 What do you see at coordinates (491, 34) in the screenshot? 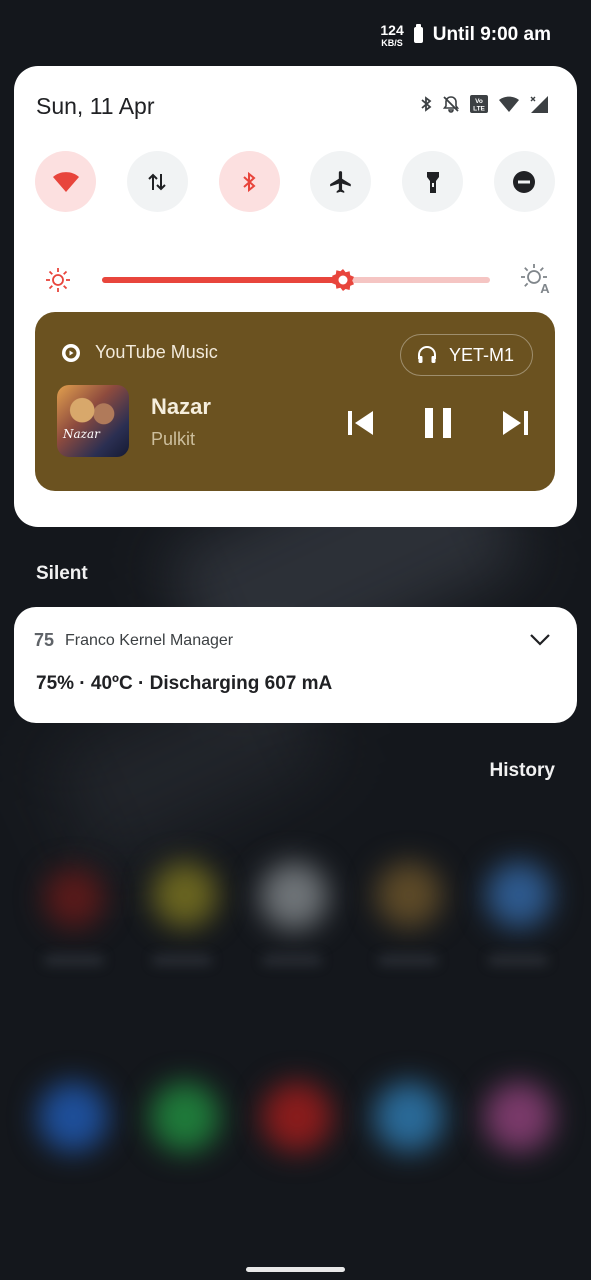
I see `battery-estimate: Until 9:00 am` at bounding box center [491, 34].